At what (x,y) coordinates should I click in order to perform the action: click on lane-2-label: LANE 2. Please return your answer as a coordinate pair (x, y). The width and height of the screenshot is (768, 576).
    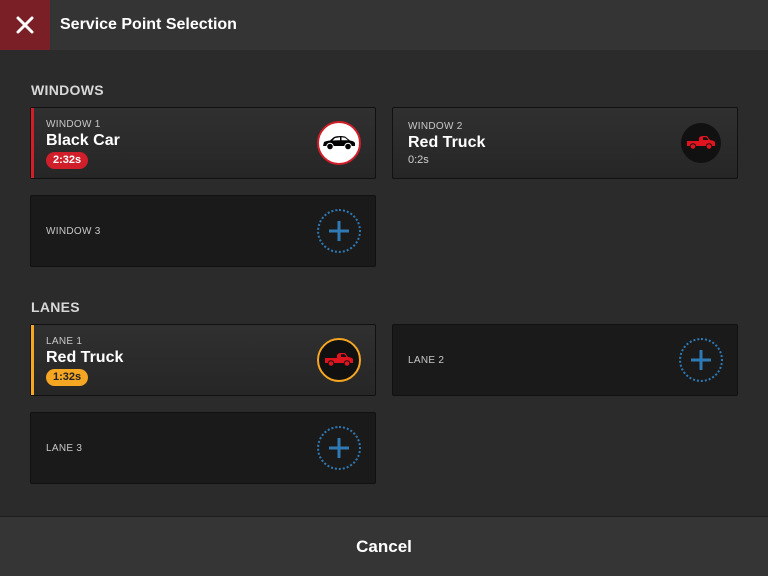
    Looking at the image, I should click on (426, 360).